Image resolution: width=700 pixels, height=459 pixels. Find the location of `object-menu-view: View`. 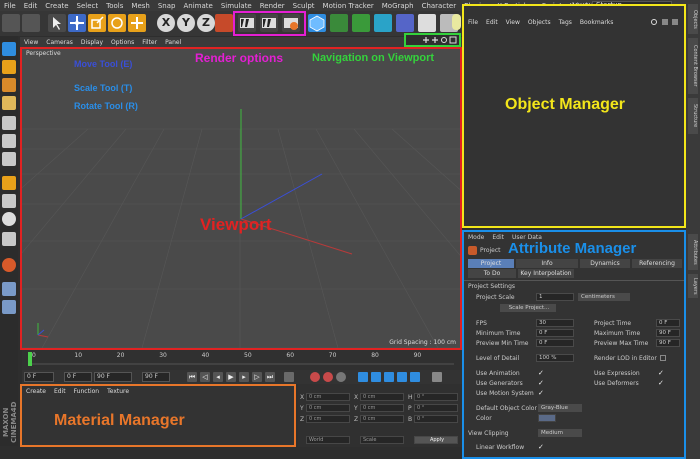

object-menu-view: View is located at coordinates (513, 22).